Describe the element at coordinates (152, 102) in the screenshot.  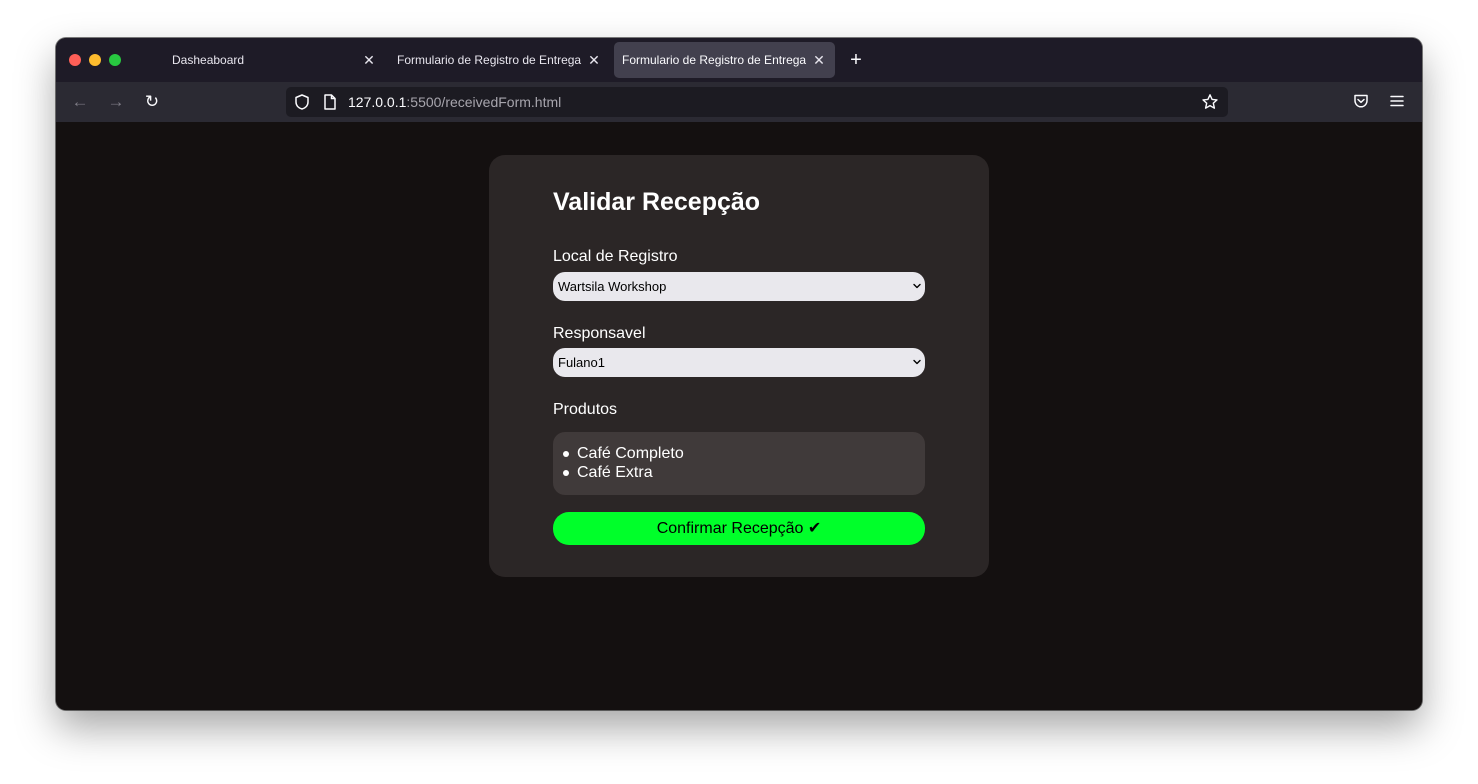
I see `reload-icon: ↻` at that location.